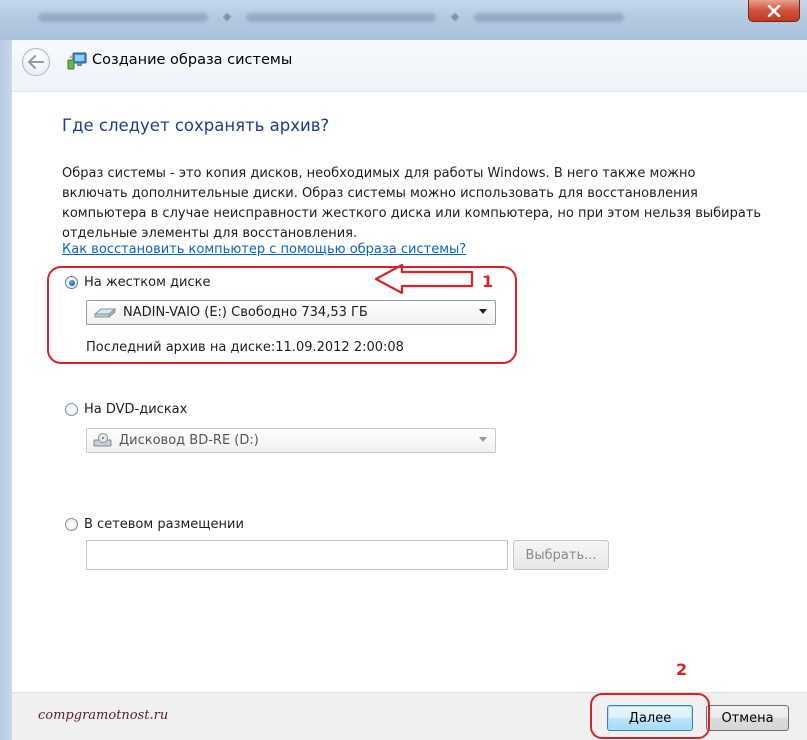 The width and height of the screenshot is (807, 740). I want to click on close-icon, so click(774, 10).